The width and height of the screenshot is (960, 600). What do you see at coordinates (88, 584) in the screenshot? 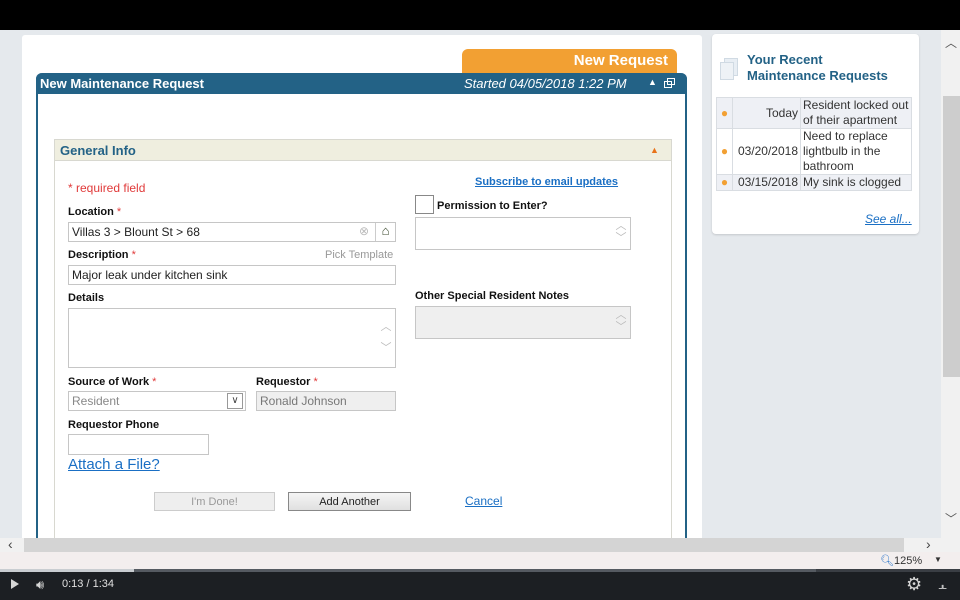
I see `video-time: 0:13 / 1:34` at bounding box center [88, 584].